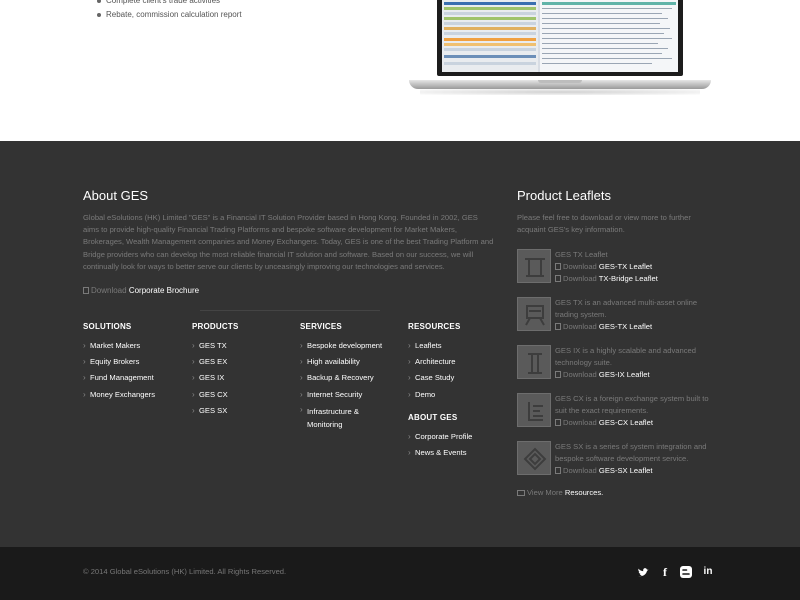 The image size is (800, 600). Describe the element at coordinates (215, 411) in the screenshot. I see `footer-link: GES SX` at that location.